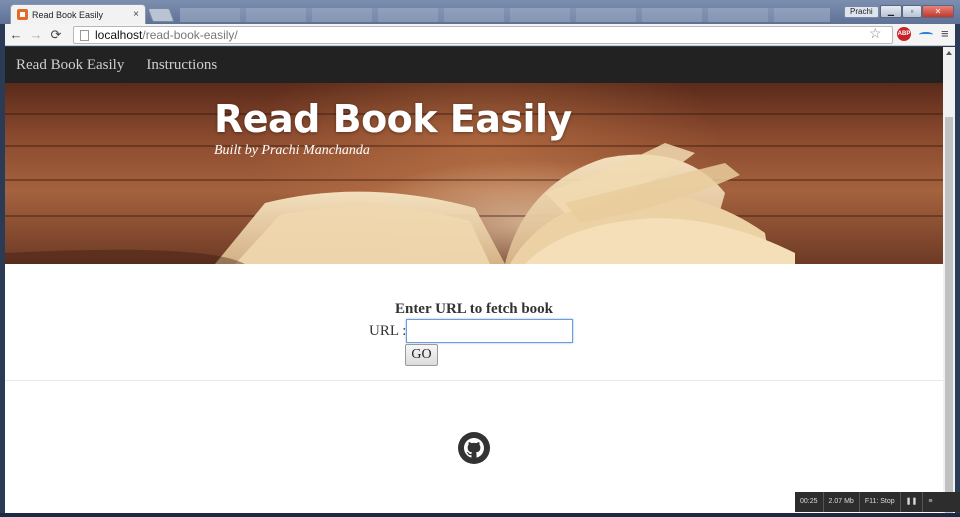  I want to click on recorder-widget: 00:25 2.07 Mb F11: Stop ❚❚ ≡, so click(877, 502).